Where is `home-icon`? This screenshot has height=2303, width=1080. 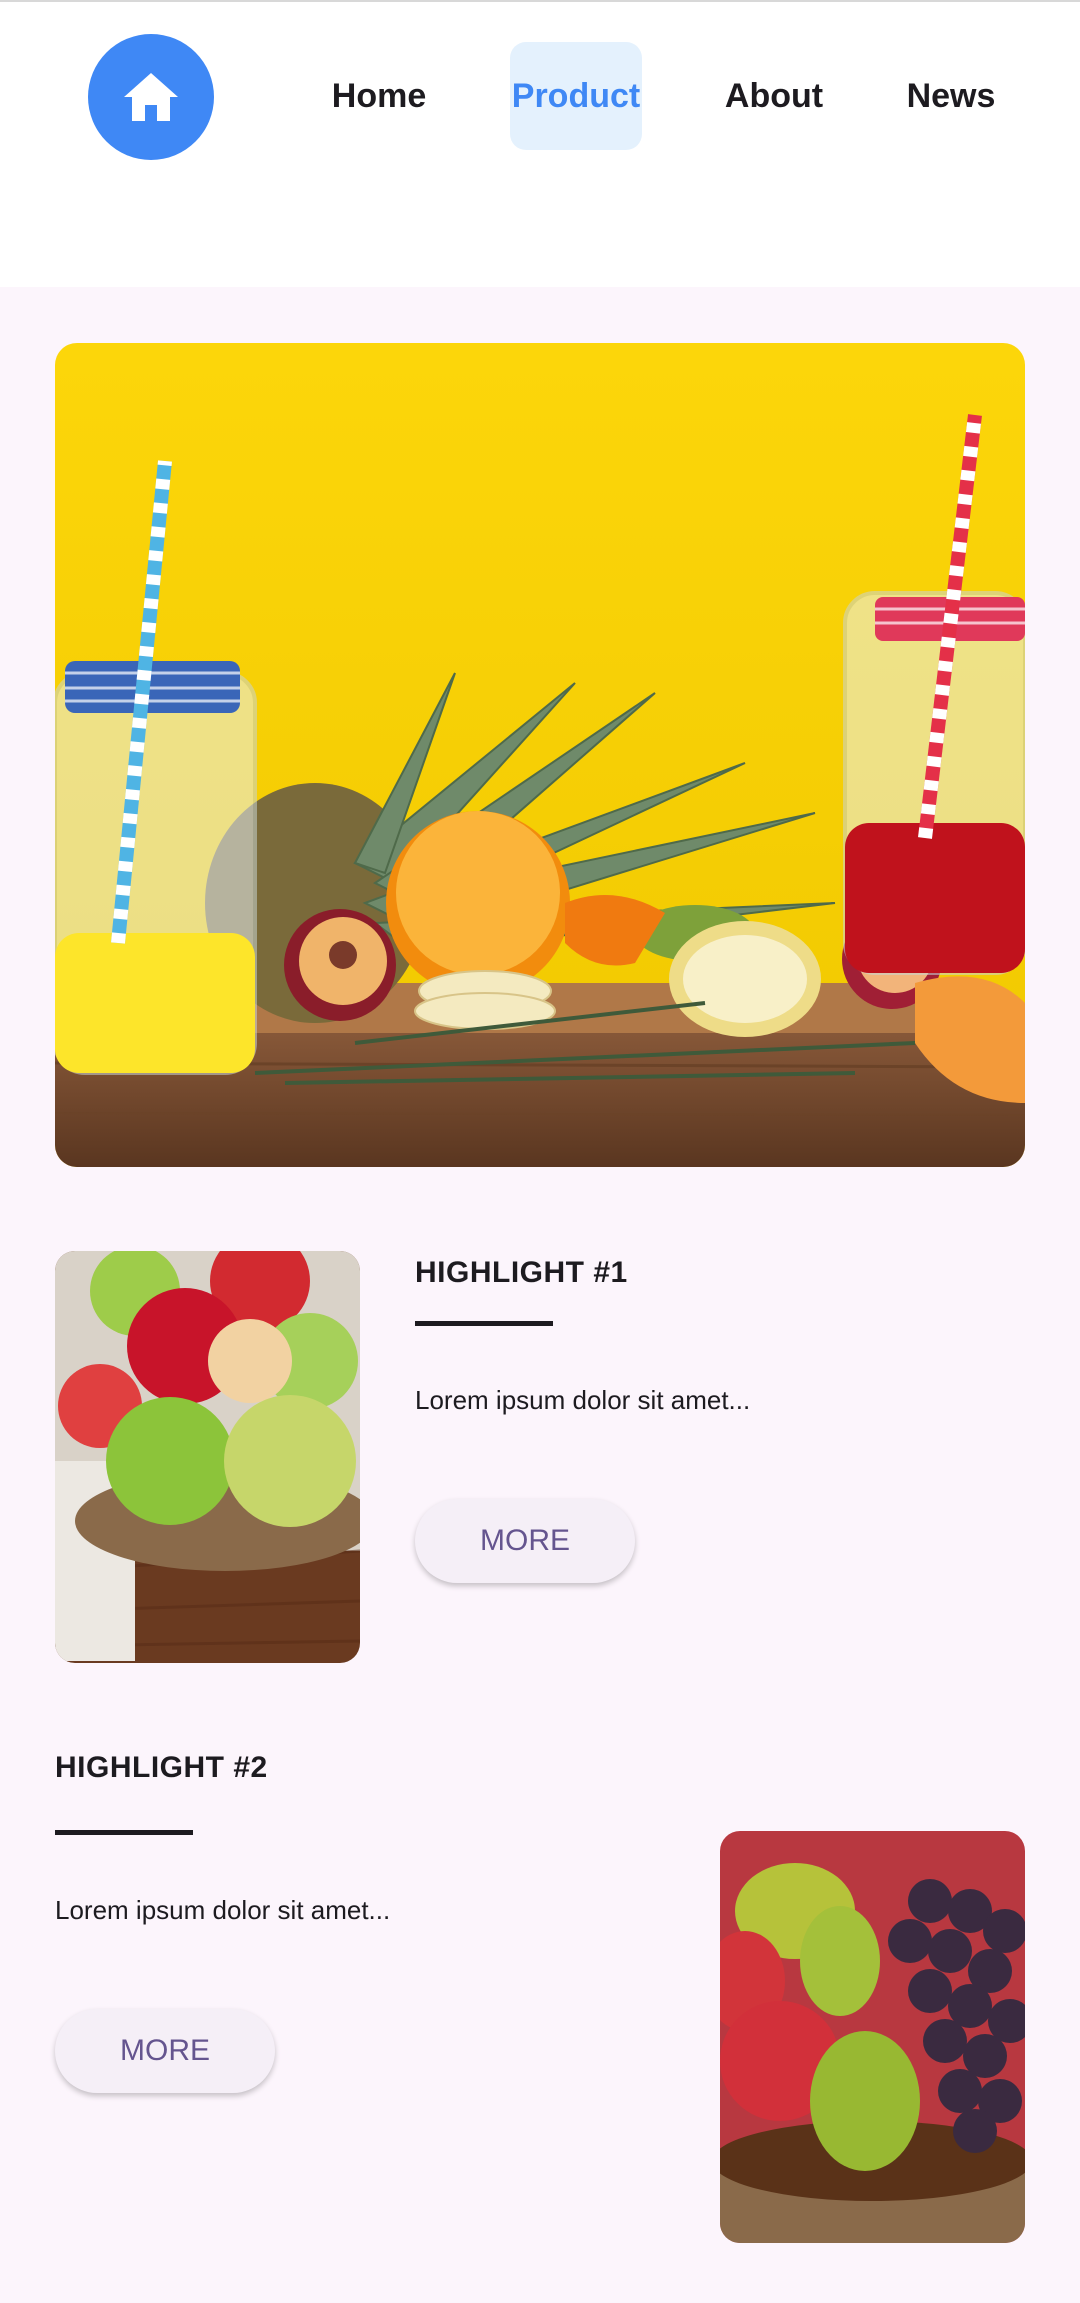 home-icon is located at coordinates (151, 97).